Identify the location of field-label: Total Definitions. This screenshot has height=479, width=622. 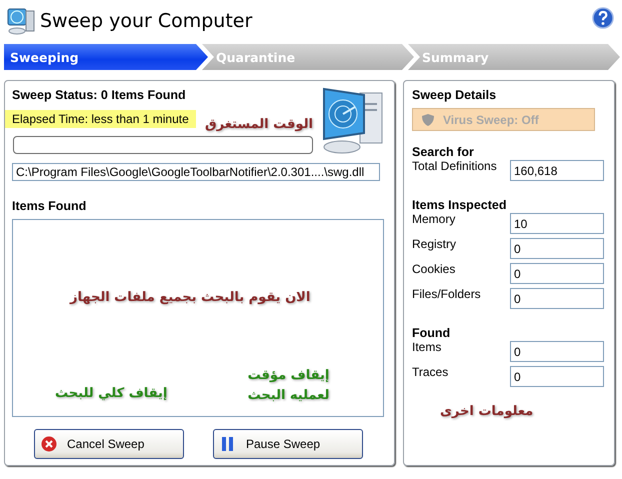
(454, 166).